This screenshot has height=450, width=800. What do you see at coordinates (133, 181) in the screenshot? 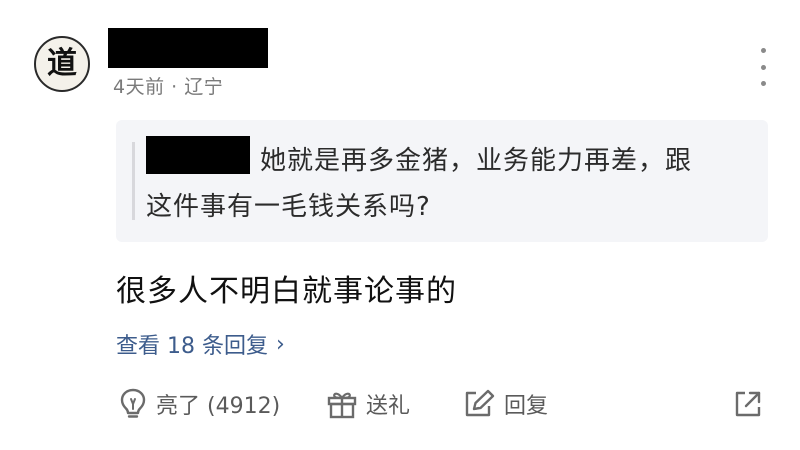
I see `quote-bar` at bounding box center [133, 181].